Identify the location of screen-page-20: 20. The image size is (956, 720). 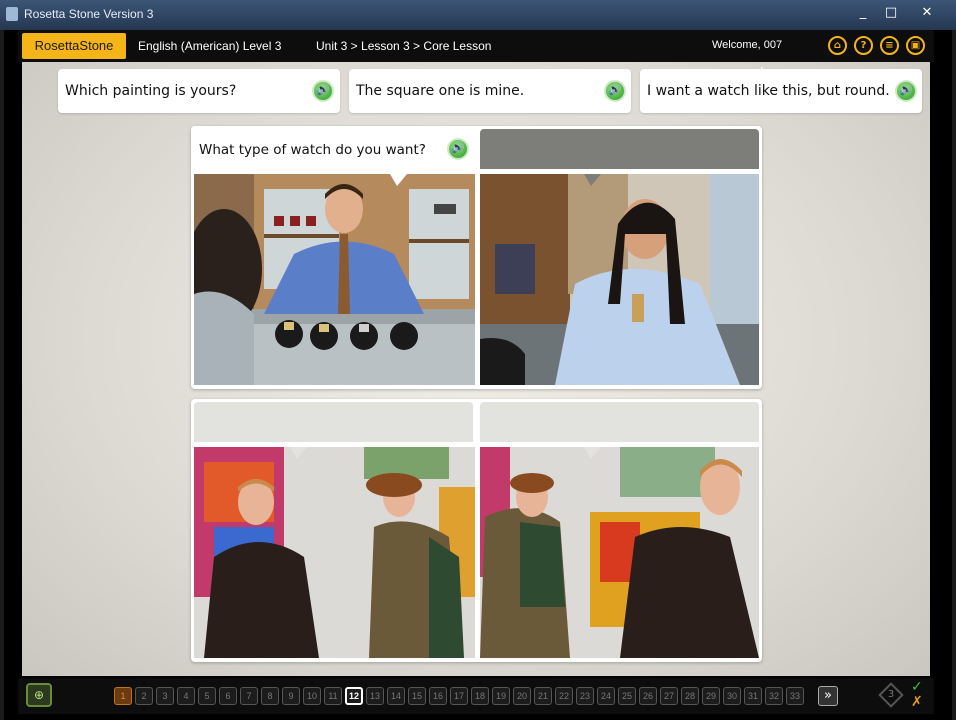
(522, 696).